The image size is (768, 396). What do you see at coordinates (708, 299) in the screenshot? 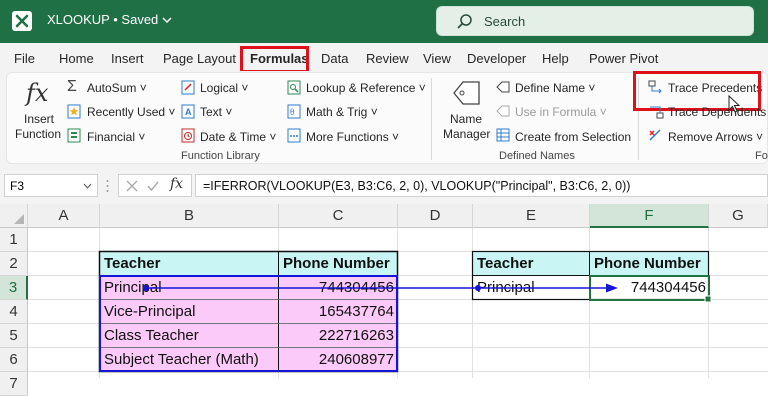
I see `fill-handle` at bounding box center [708, 299].